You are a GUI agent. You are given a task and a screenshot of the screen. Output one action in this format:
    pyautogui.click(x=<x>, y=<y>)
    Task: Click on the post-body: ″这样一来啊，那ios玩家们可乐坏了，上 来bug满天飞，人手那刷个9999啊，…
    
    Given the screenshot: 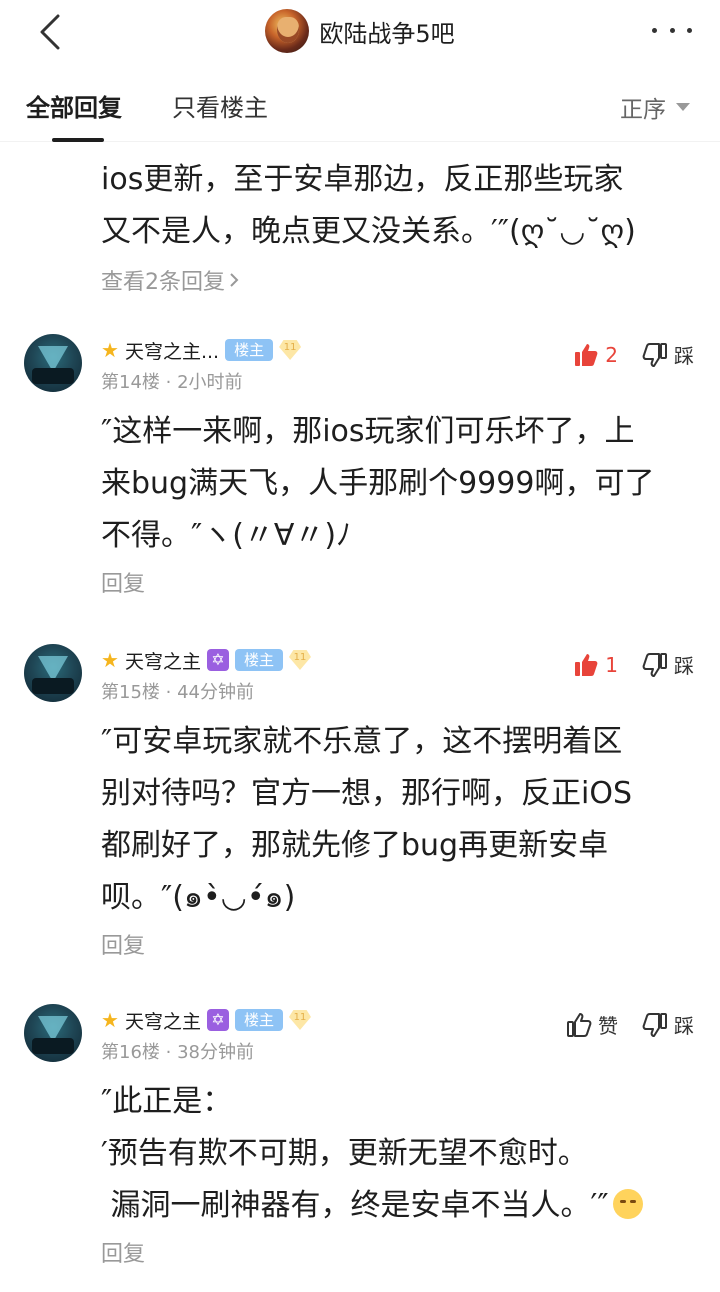 What is the action you would take?
    pyautogui.click(x=401, y=502)
    